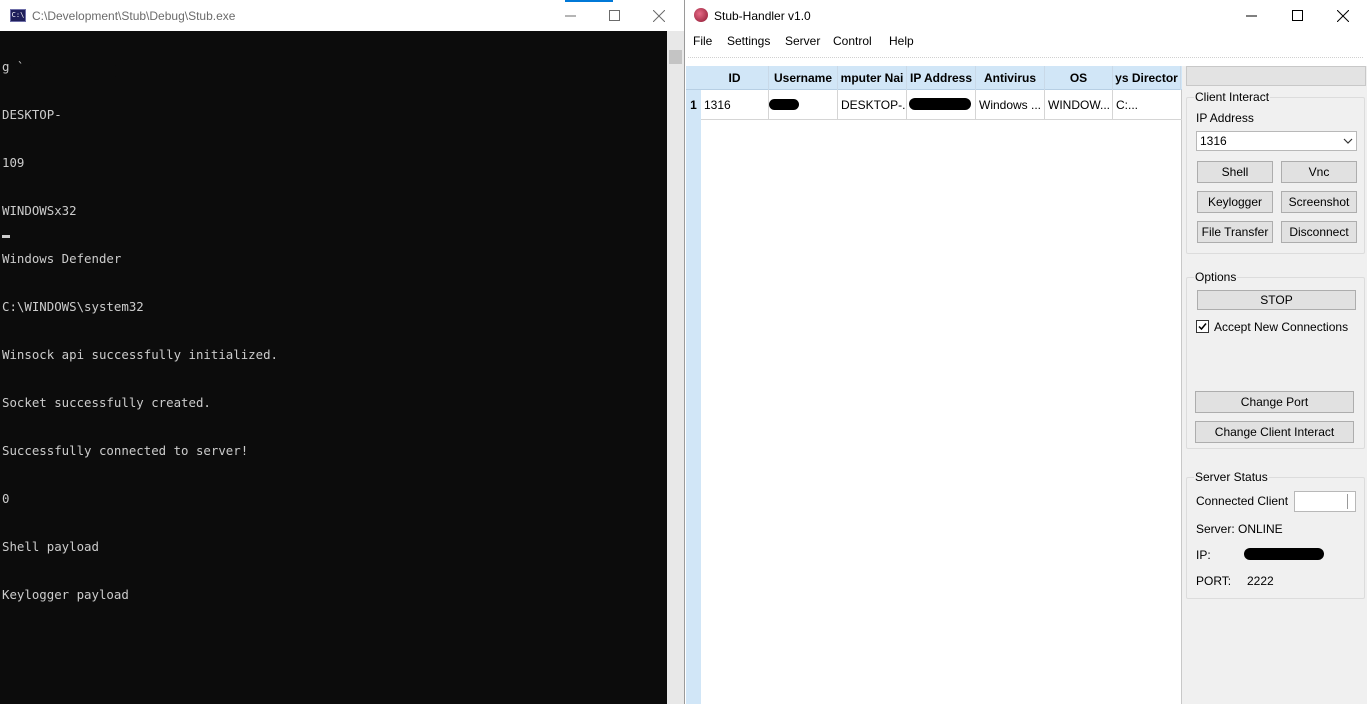 The width and height of the screenshot is (1367, 704). I want to click on change-client-interact-button: Change Client Interact, so click(1274, 432).